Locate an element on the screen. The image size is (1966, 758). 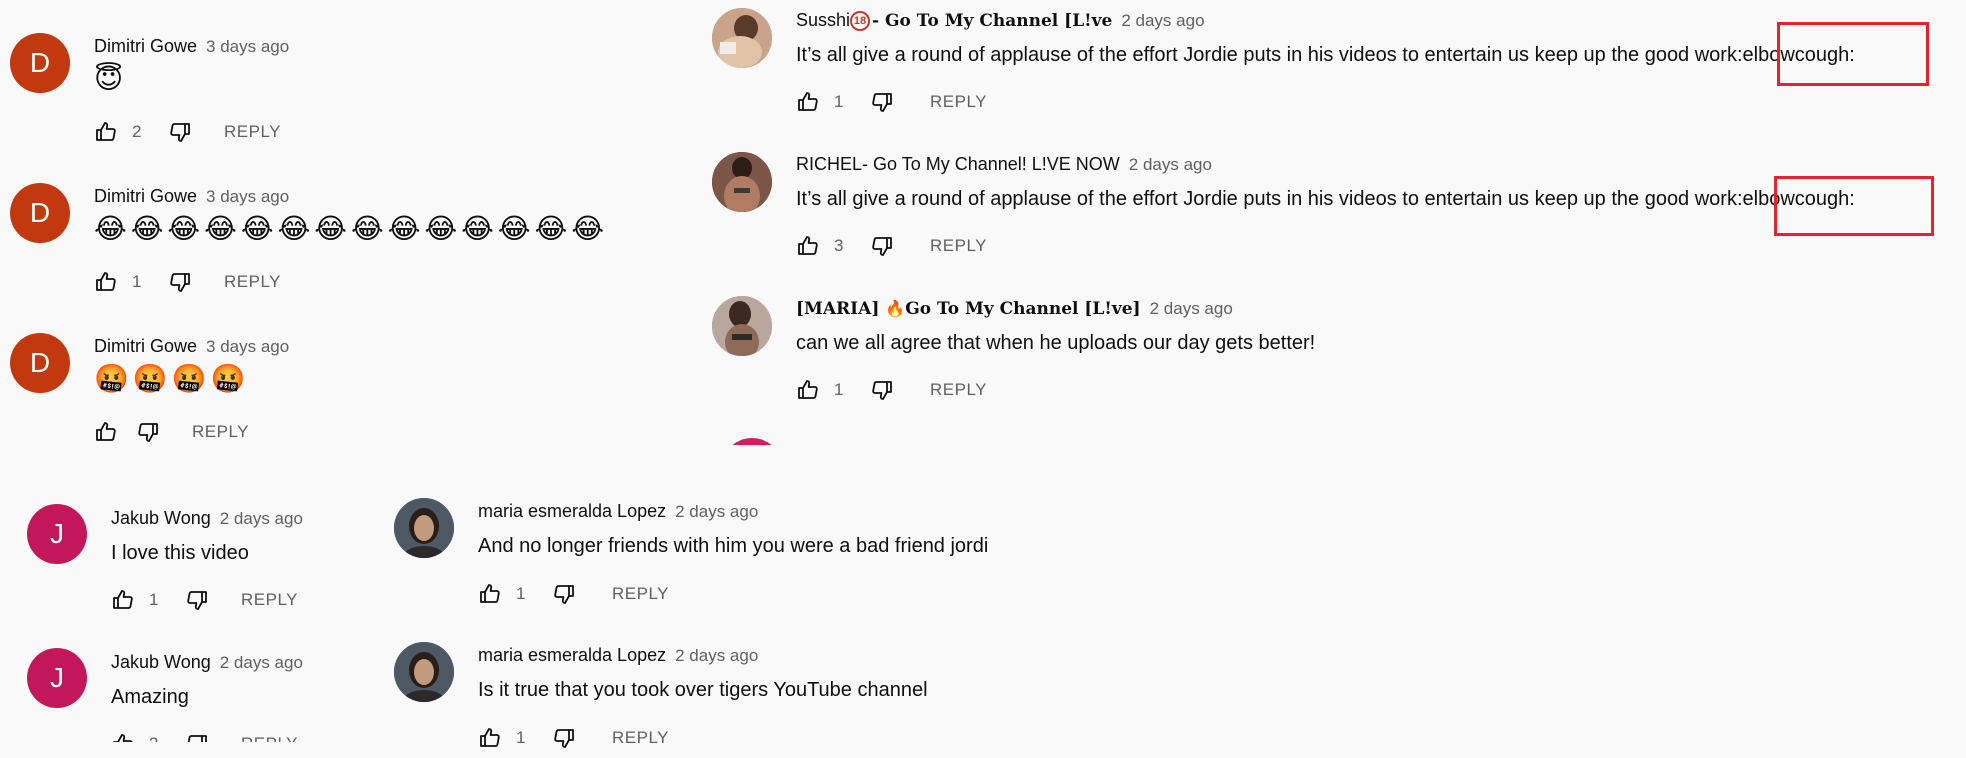
comment-header: Jakub Wong 2 days ago is located at coordinates (207, 662).